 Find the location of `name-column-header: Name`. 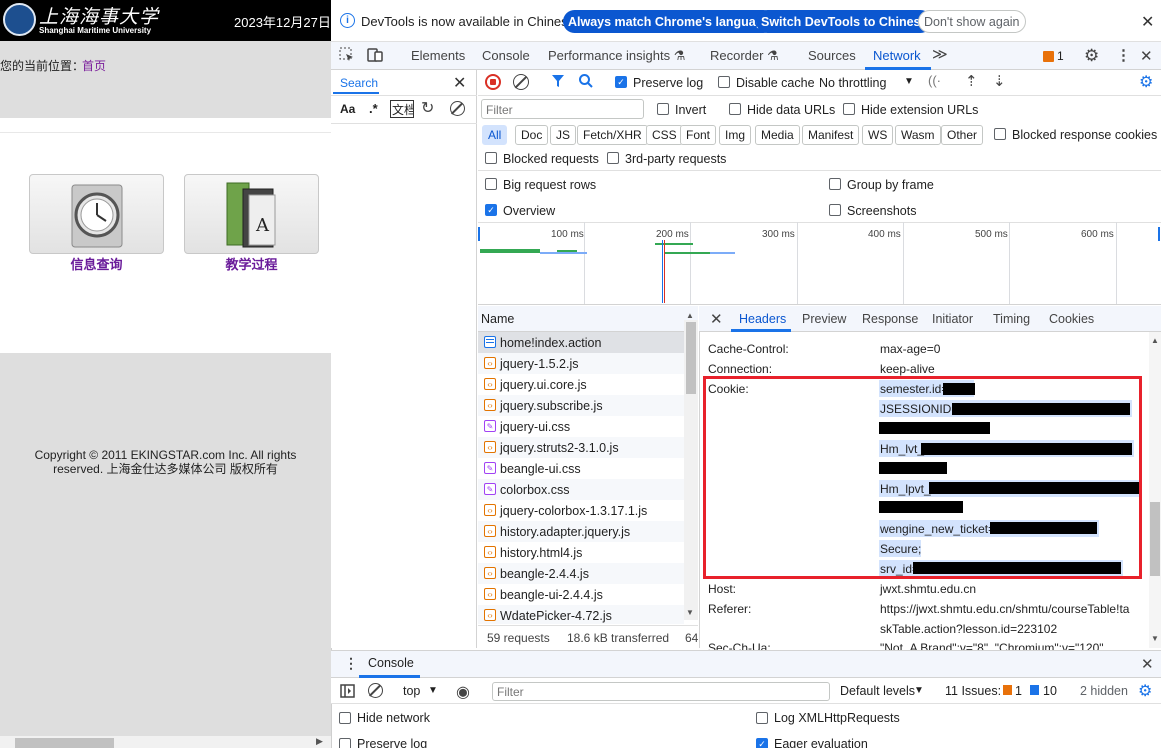

name-column-header: Name is located at coordinates (497, 319).